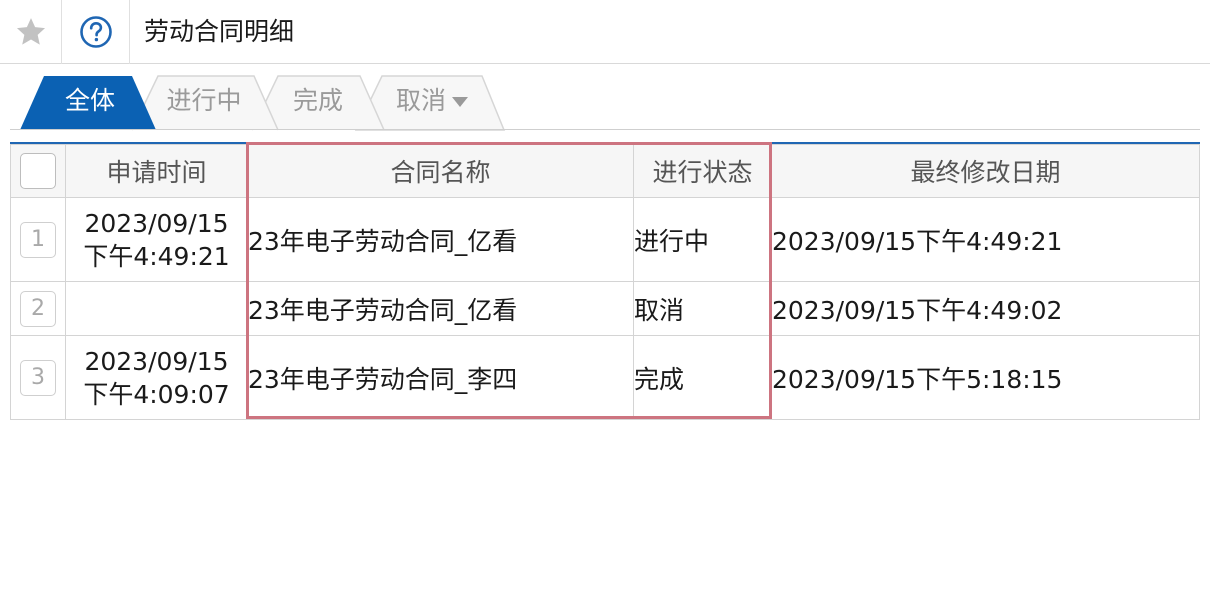 Image resolution: width=1210 pixels, height=592 pixels. What do you see at coordinates (985, 239) in the screenshot?
I see `modified-date-cell: 2023/09/15下午4:49:21` at bounding box center [985, 239].